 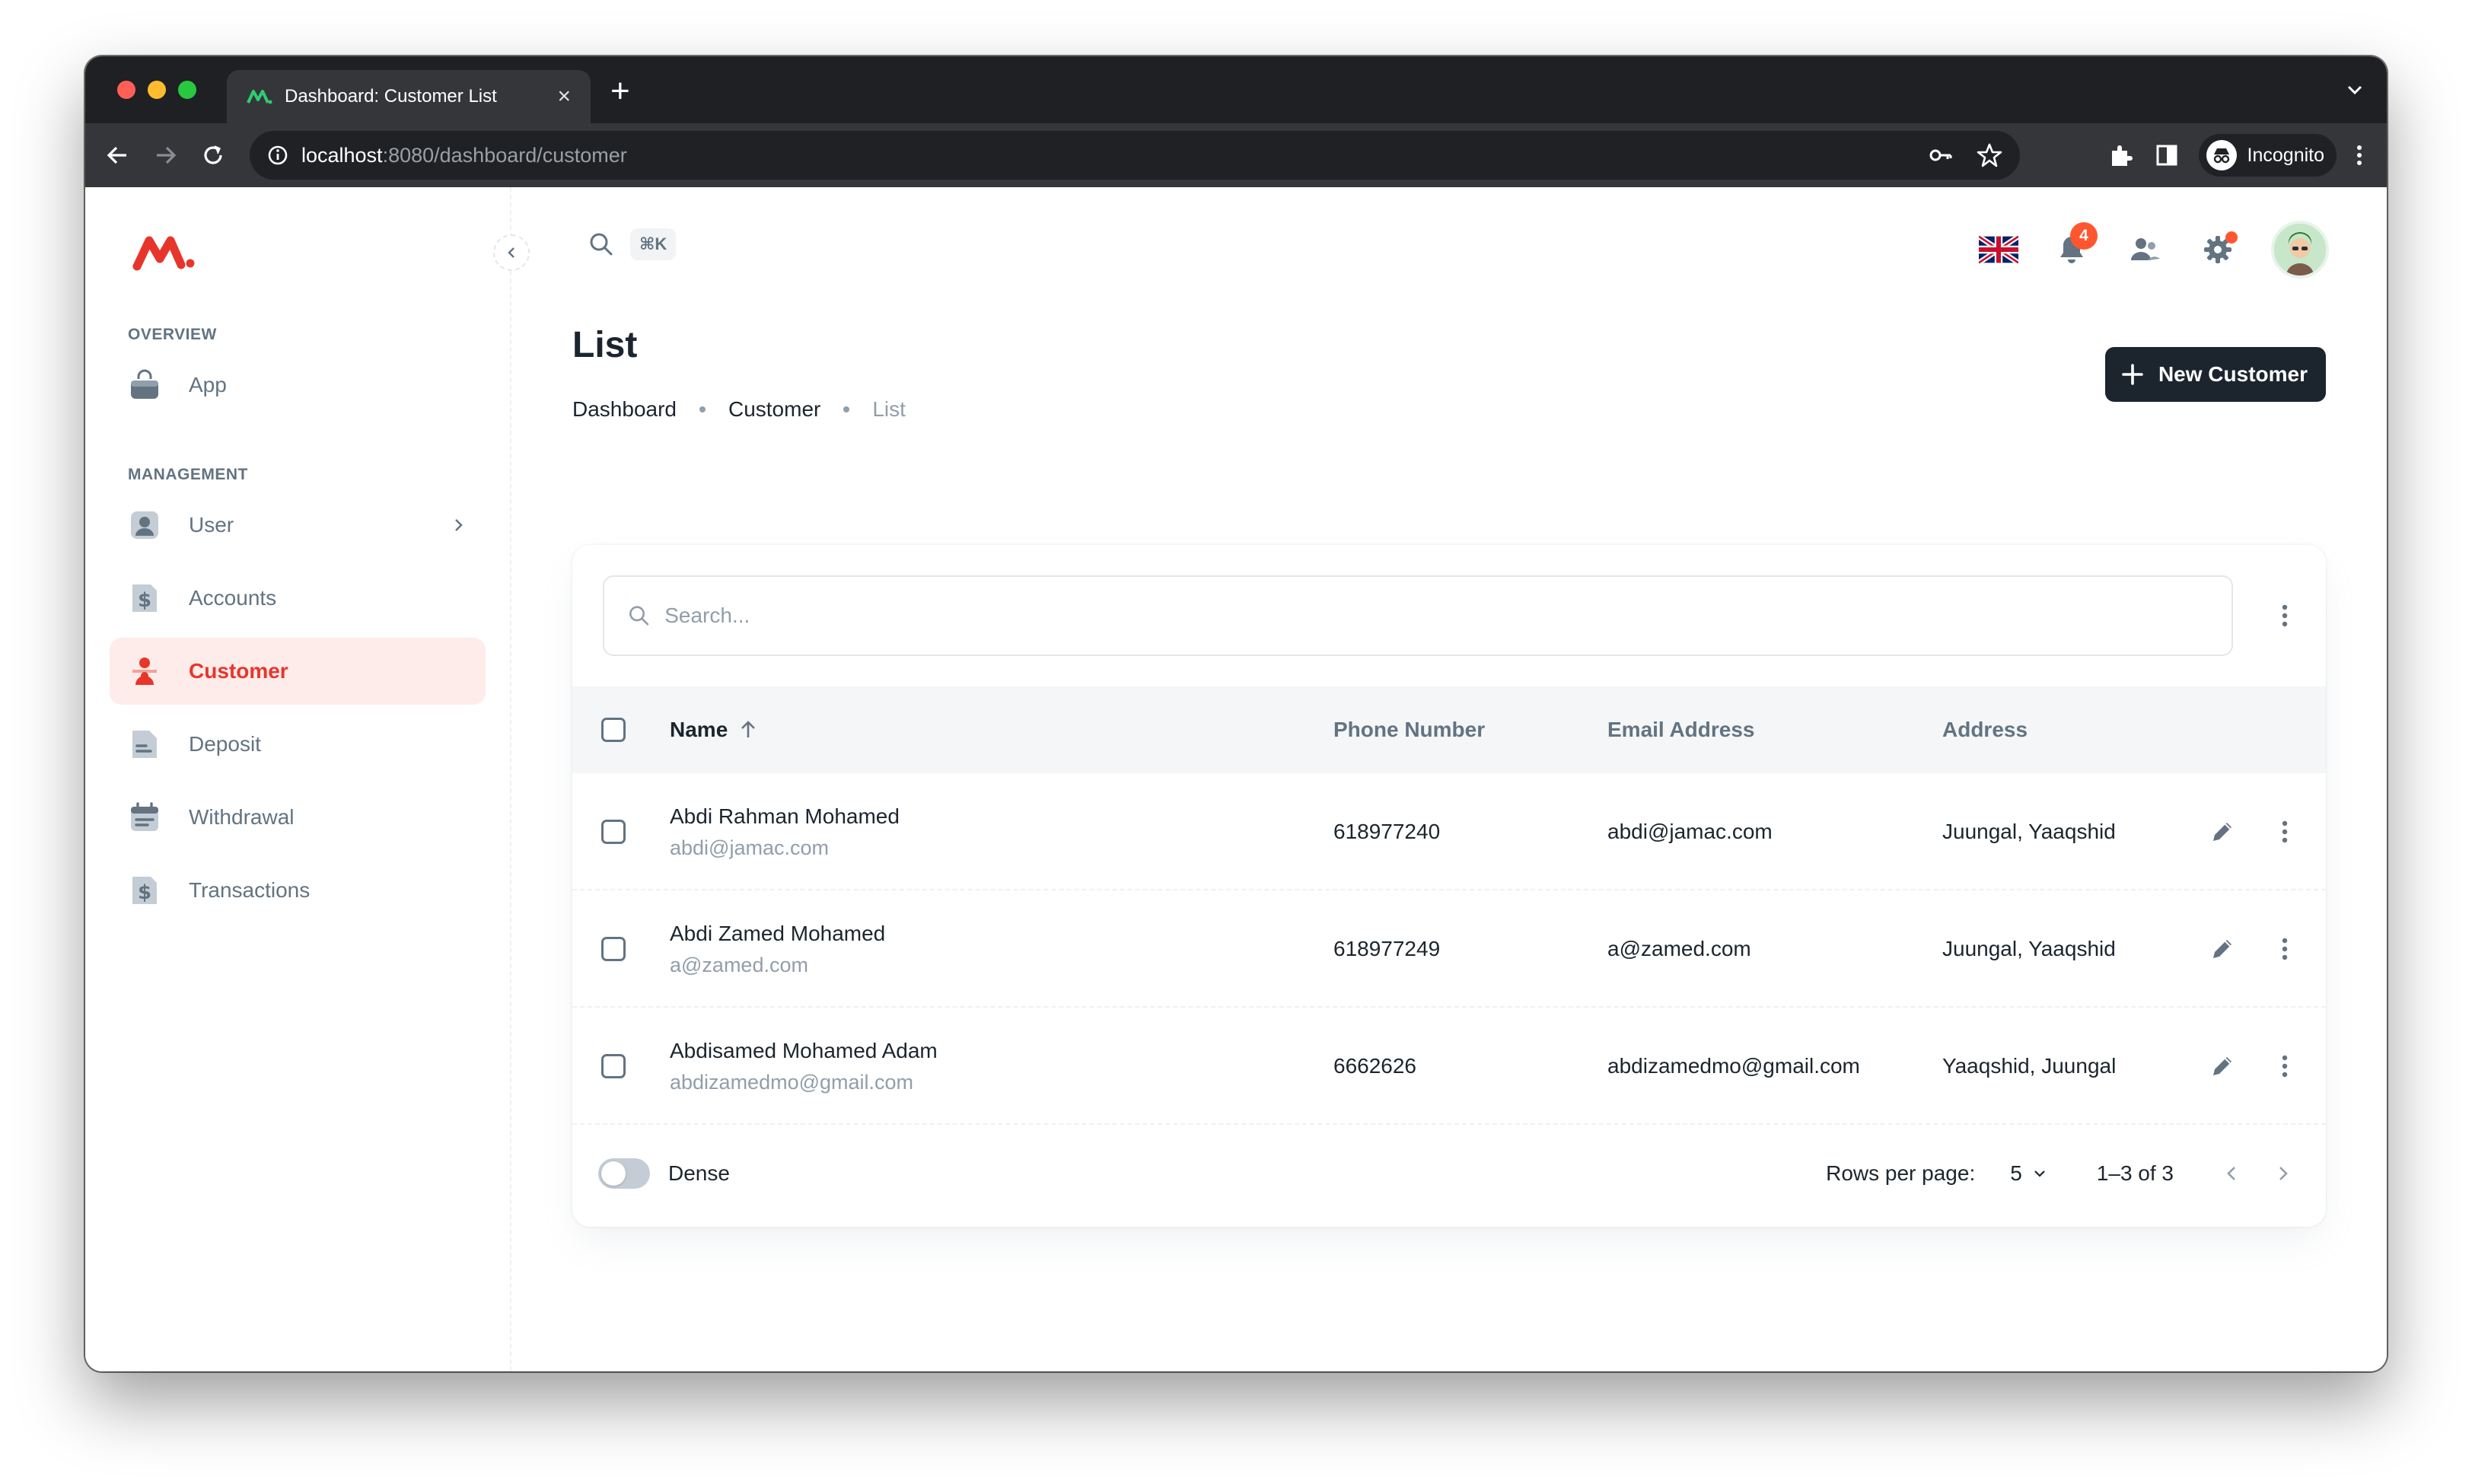 What do you see at coordinates (1901, 1173) in the screenshot?
I see `rows-per-page-label: Rows per page:` at bounding box center [1901, 1173].